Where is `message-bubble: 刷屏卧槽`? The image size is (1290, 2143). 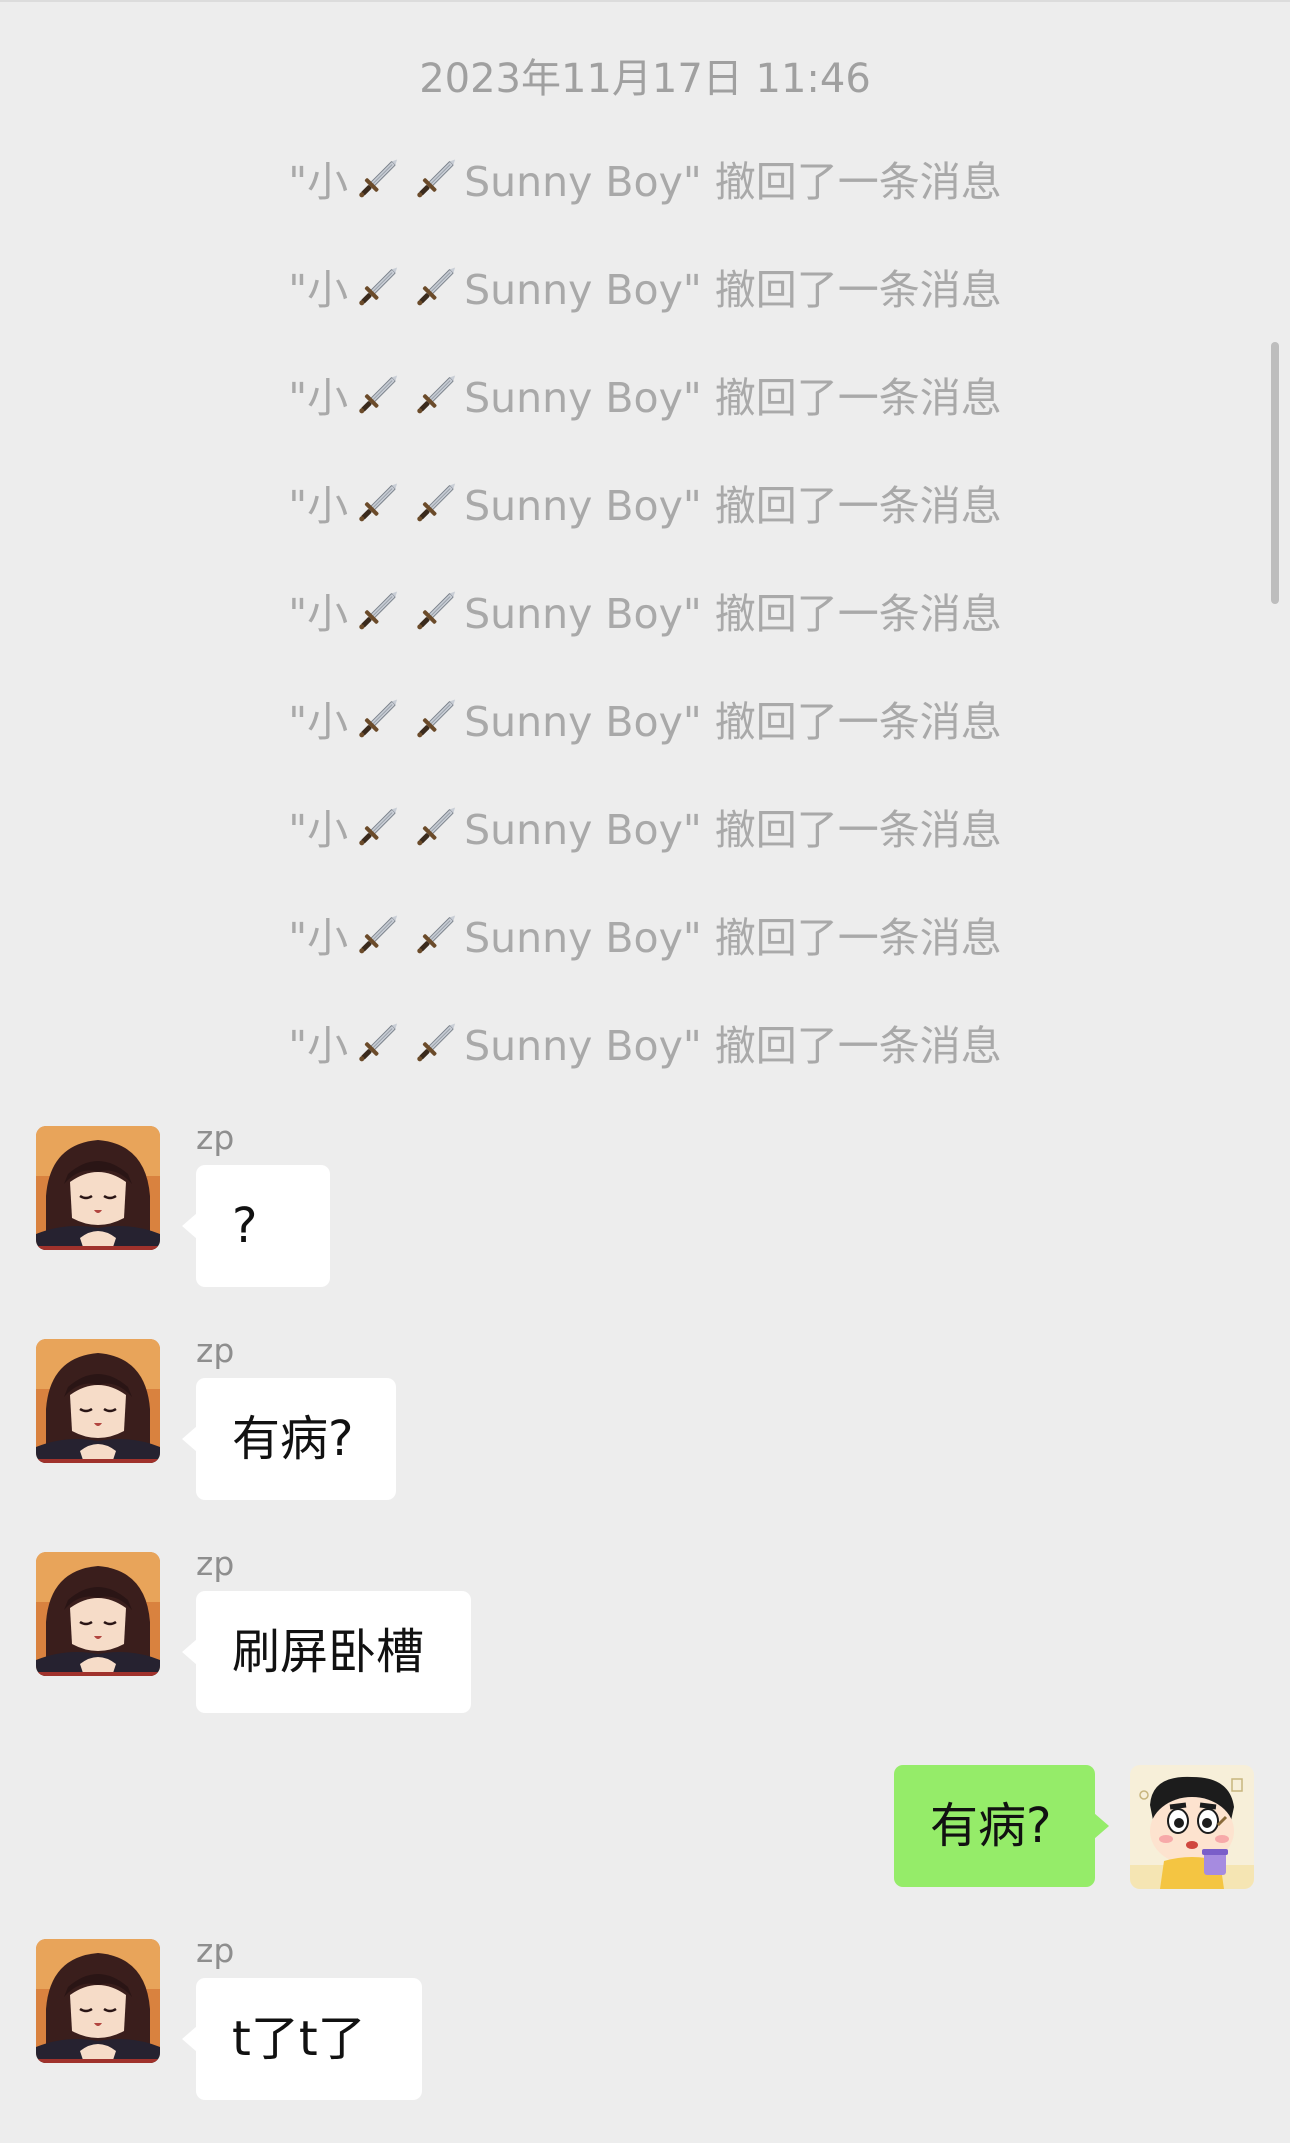 message-bubble: 刷屏卧槽 is located at coordinates (326, 1652).